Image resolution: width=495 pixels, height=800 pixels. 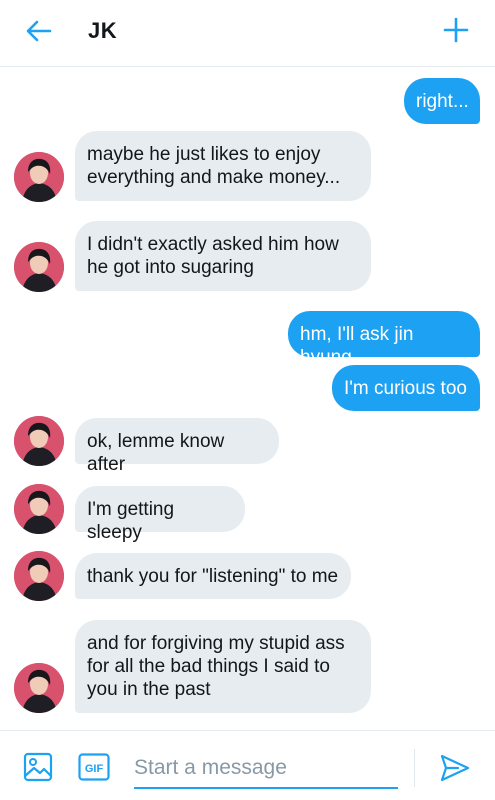 What do you see at coordinates (156, 453) in the screenshot?
I see `message-text: ok, lemme know after` at bounding box center [156, 453].